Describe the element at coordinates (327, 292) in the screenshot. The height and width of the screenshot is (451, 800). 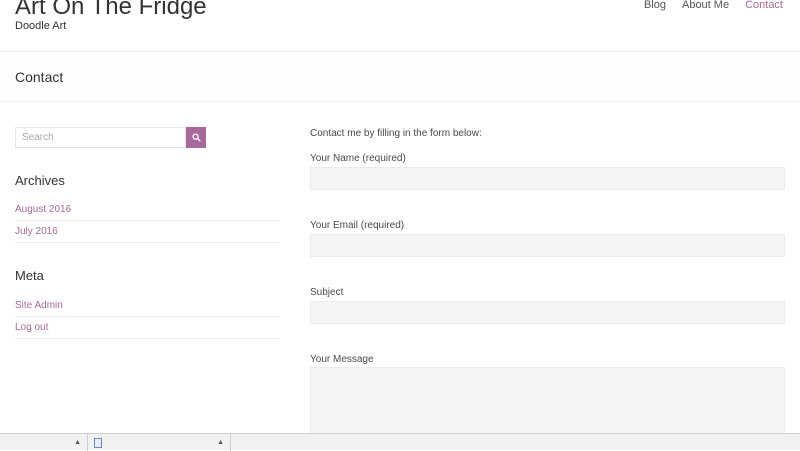
I see `subject-label: Subject` at that location.